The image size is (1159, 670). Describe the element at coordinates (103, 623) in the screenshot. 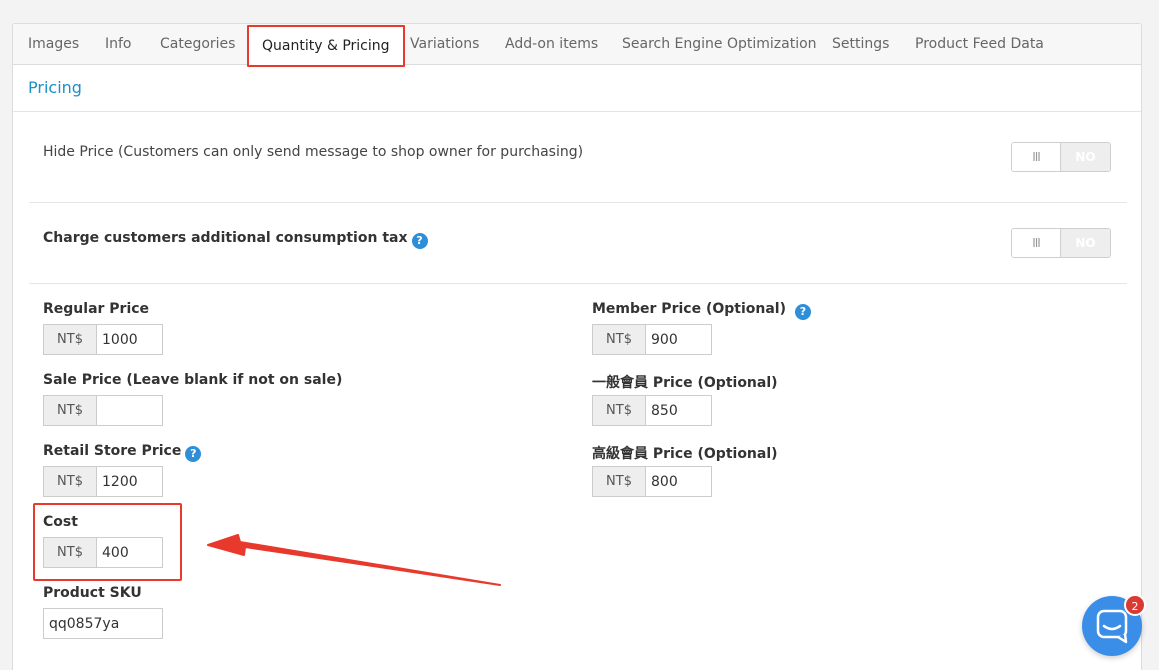

I see `product-sku-input` at that location.